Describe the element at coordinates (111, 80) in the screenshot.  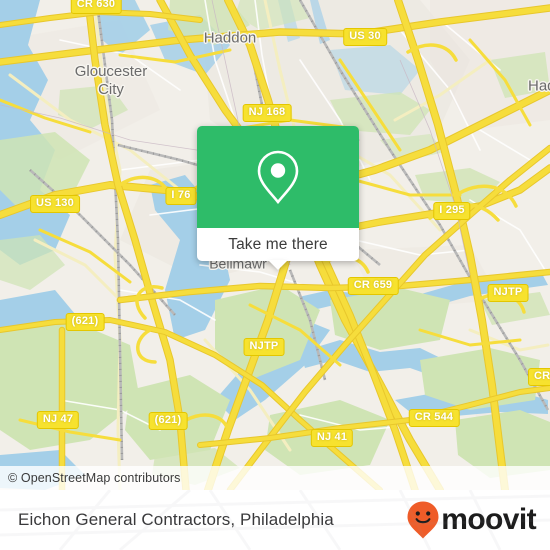
I see `place-label-gloucester-city: Gloucester City` at that location.